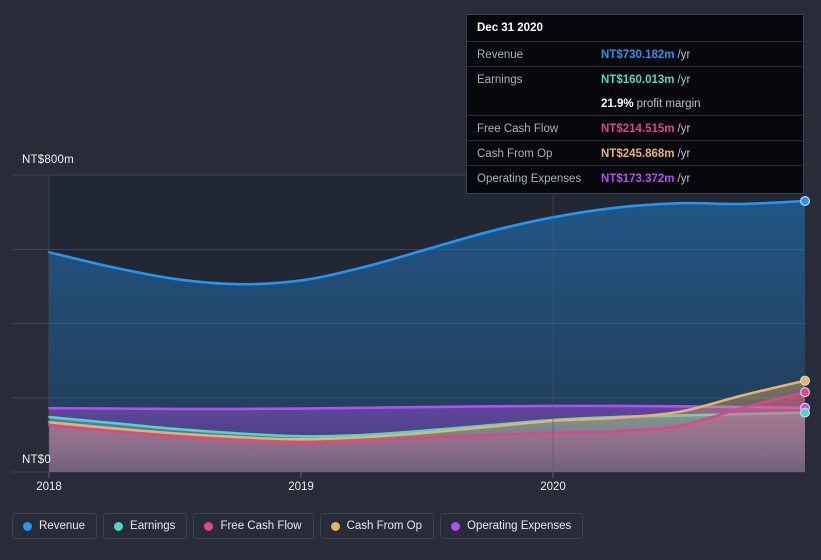 This screenshot has height=560, width=821. What do you see at coordinates (638, 179) in the screenshot?
I see `tooltip-row-value: NT$173.372m` at bounding box center [638, 179].